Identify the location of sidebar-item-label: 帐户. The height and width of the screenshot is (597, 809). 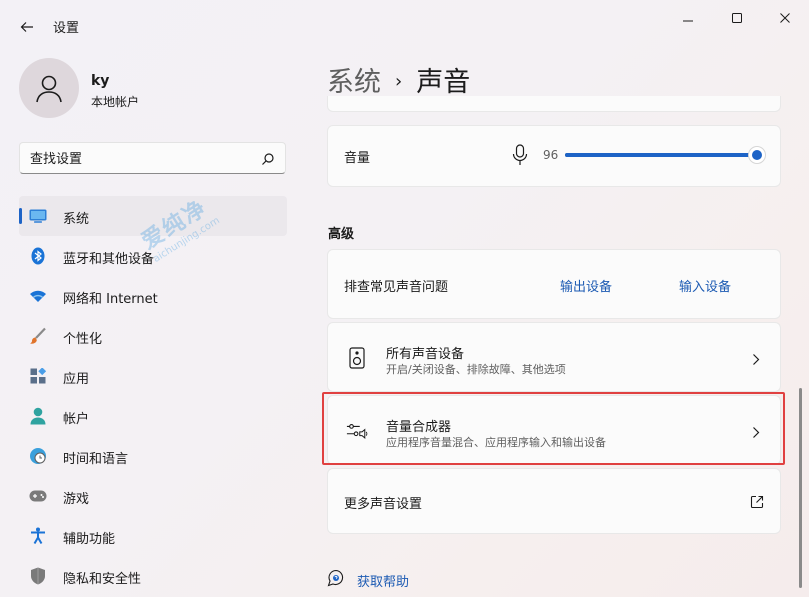
(76, 419).